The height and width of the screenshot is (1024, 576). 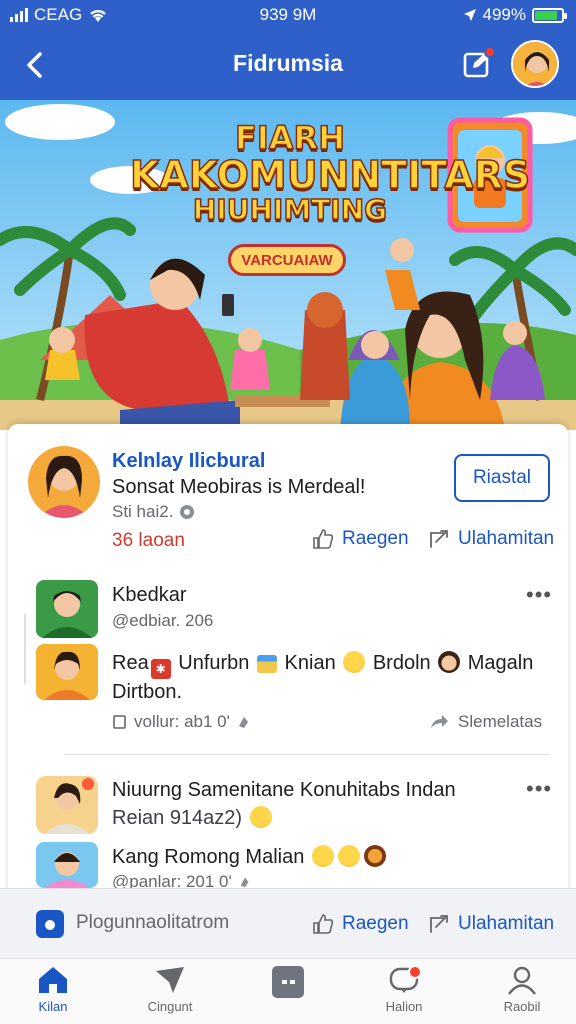 I want to click on comment-author: Kbedkar, so click(x=149, y=595).